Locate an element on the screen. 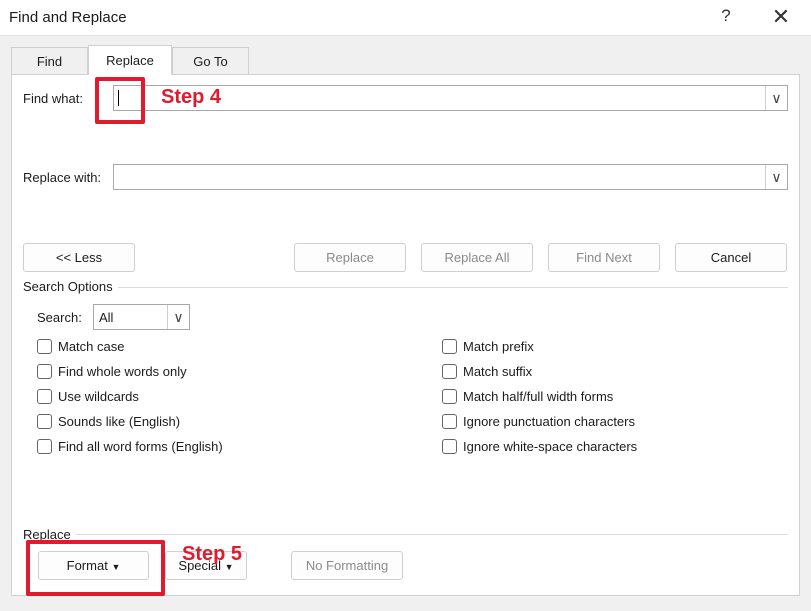 This screenshot has height=611, width=811. checkbox-label: Sounds like (English) is located at coordinates (119, 421).